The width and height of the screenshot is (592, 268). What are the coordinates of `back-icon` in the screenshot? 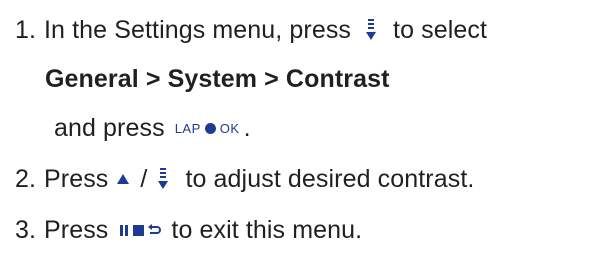 It's located at (155, 229).